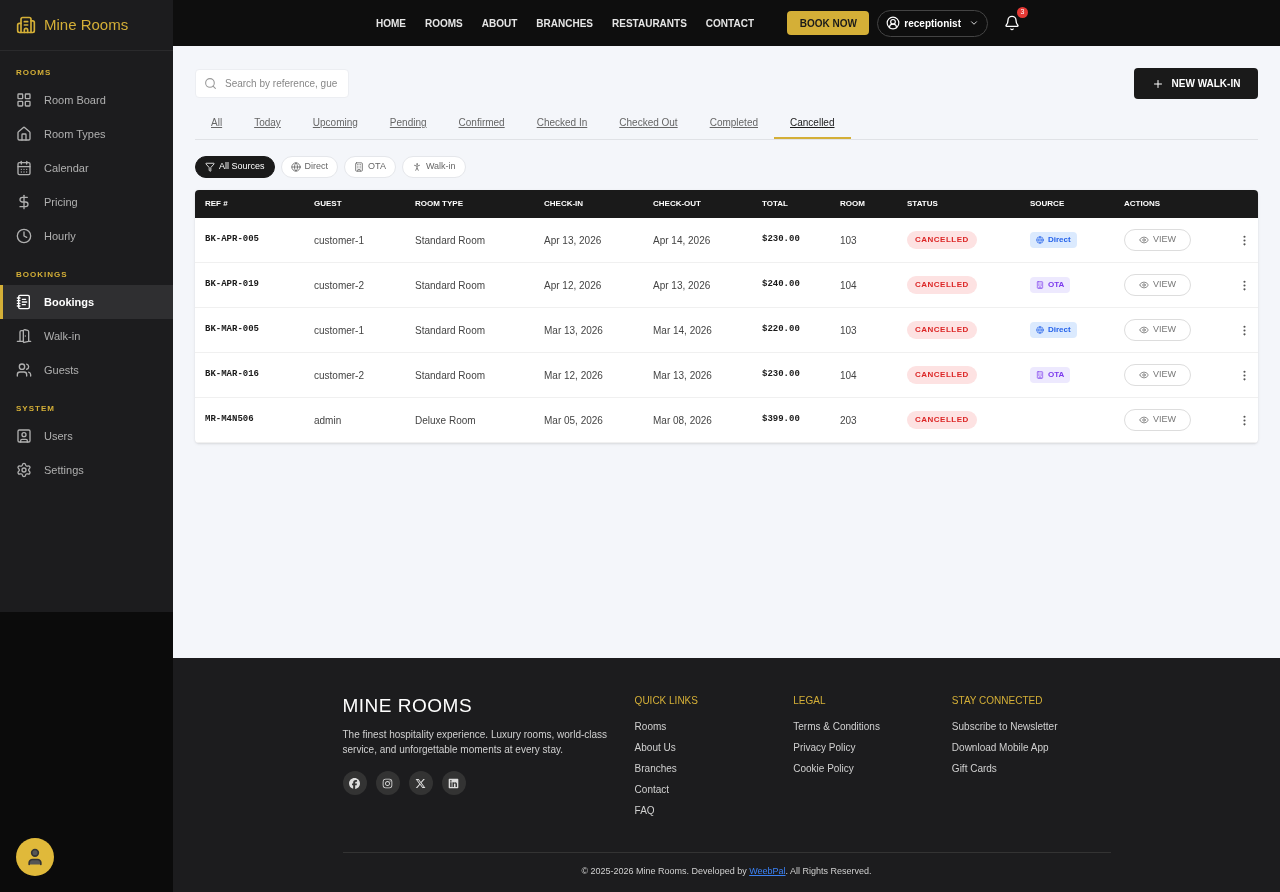  Describe the element at coordinates (893, 23) in the screenshot. I see `user-icon` at that location.